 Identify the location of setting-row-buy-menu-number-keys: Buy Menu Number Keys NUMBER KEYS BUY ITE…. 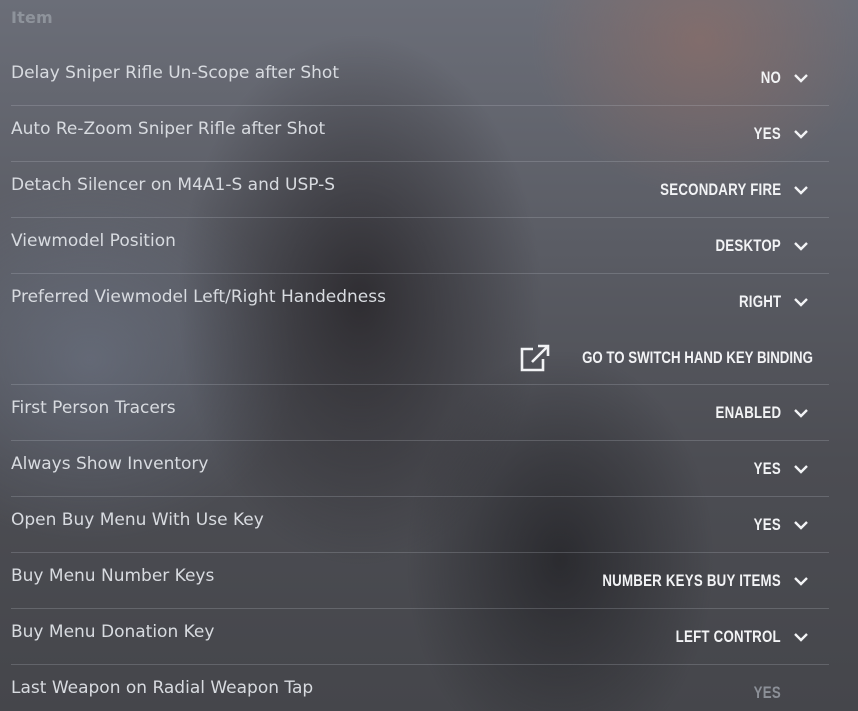
(420, 581).